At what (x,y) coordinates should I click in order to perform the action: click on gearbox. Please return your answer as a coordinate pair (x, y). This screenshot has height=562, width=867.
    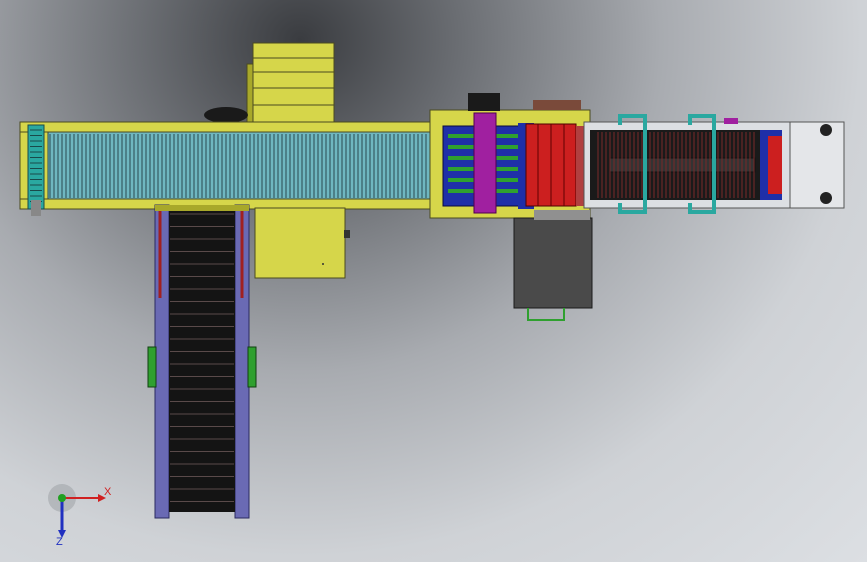
    Looking at the image, I should click on (553, 265).